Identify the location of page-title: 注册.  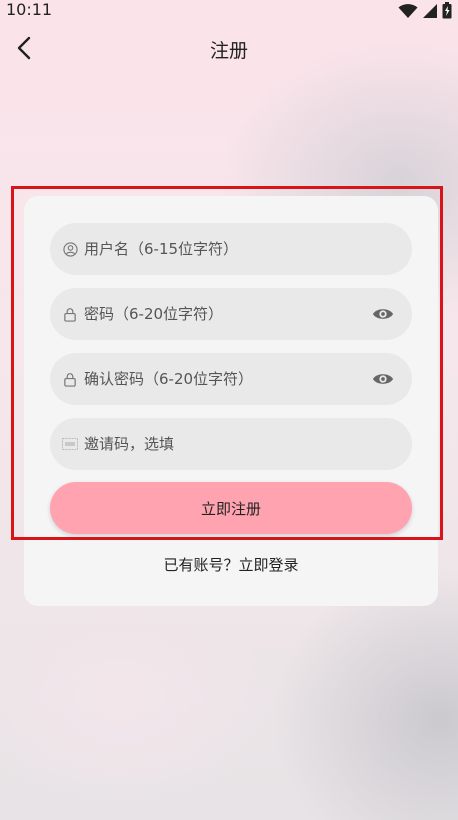
(228, 51).